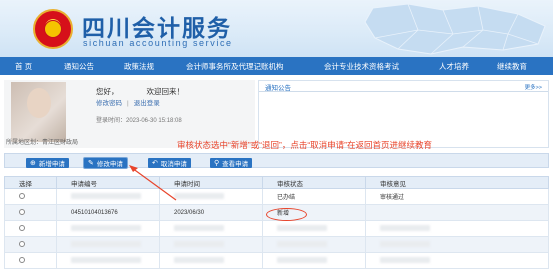 The image size is (553, 275). What do you see at coordinates (51, 164) in the screenshot?
I see `add-button-label: 新增申请` at bounding box center [51, 164].